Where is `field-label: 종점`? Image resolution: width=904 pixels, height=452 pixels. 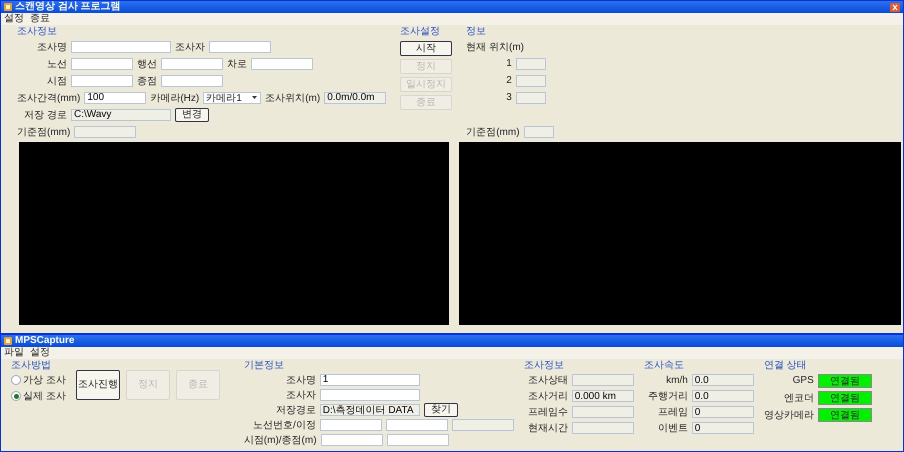 field-label: 종점 is located at coordinates (147, 81).